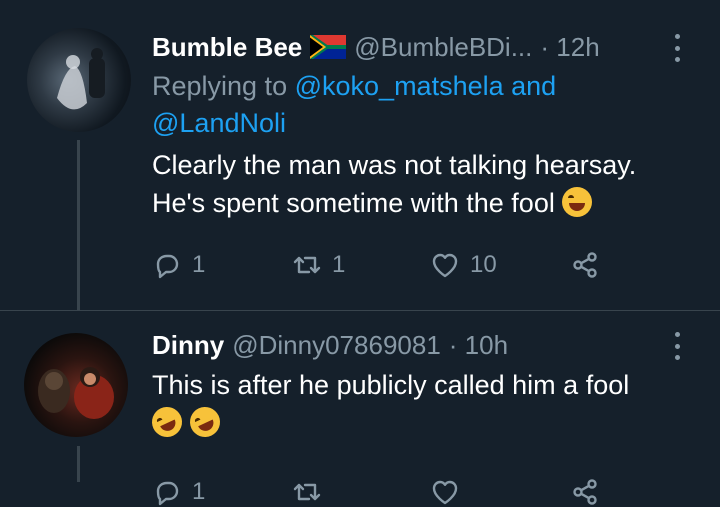 This screenshot has width=720, height=507. What do you see at coordinates (328, 47) in the screenshot?
I see `south-africa-flag-icon` at bounding box center [328, 47].